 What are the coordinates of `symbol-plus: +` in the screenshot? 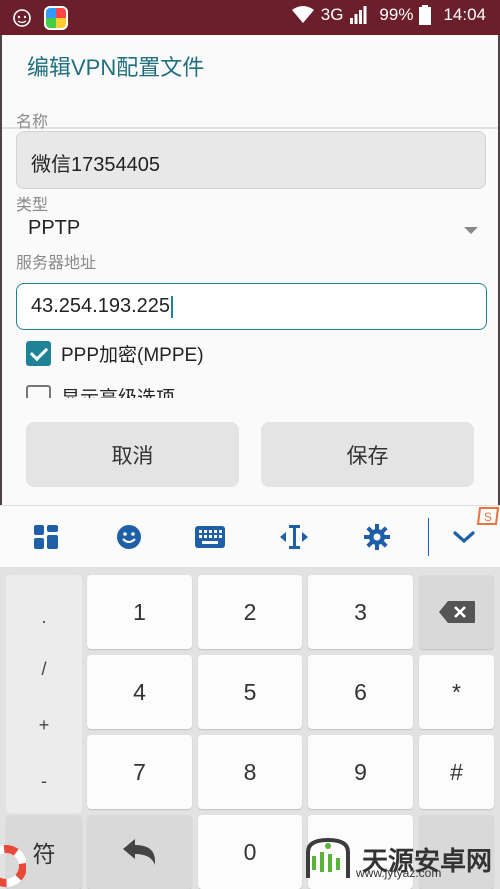 It's located at (44, 725).